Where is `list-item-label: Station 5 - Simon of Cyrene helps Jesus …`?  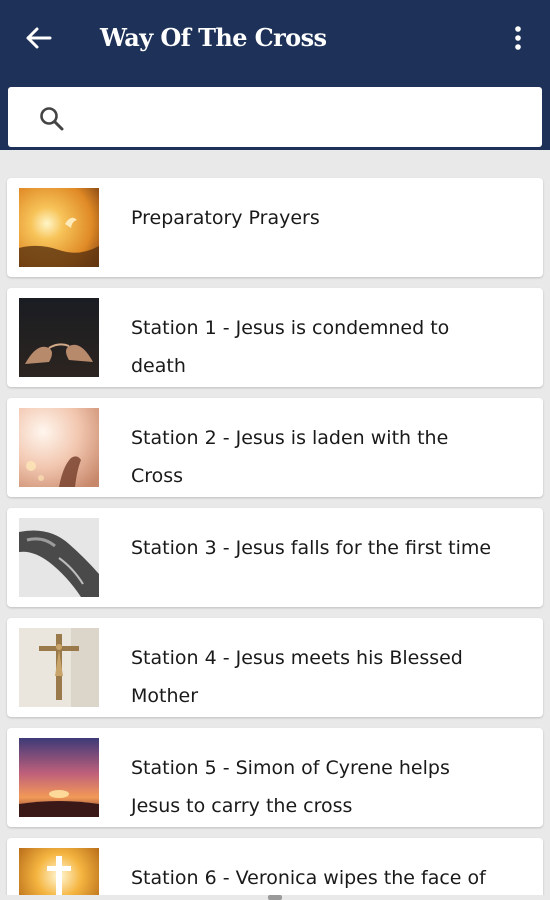
list-item-label: Station 5 - Simon of Cyrene helps Jesus … is located at coordinates (290, 787).